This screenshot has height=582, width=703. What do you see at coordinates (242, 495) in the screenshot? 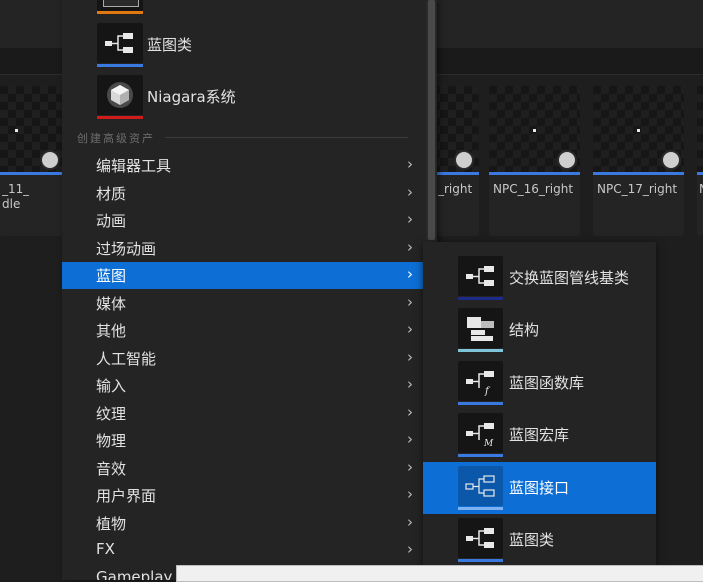
I see `menu-item-user-interface: 用户界面 ›` at bounding box center [242, 495].